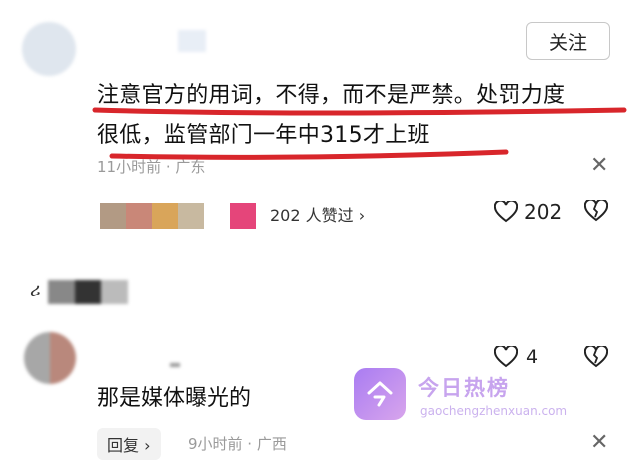 This screenshot has width=640, height=460. Describe the element at coordinates (151, 167) in the screenshot. I see `comment-meta: 11小时前 · 广东` at that location.